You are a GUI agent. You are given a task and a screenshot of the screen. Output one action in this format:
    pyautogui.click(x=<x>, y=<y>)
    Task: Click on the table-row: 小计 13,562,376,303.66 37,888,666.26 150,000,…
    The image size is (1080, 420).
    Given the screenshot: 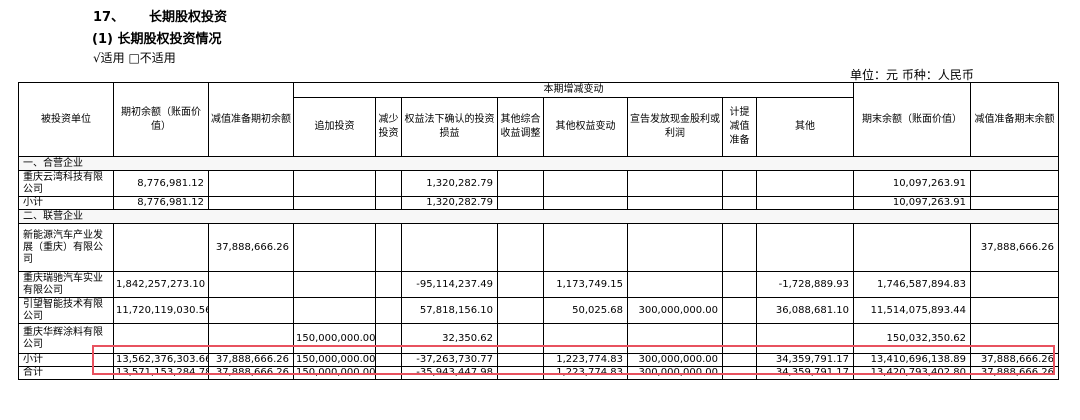 What is the action you would take?
    pyautogui.click(x=538, y=360)
    